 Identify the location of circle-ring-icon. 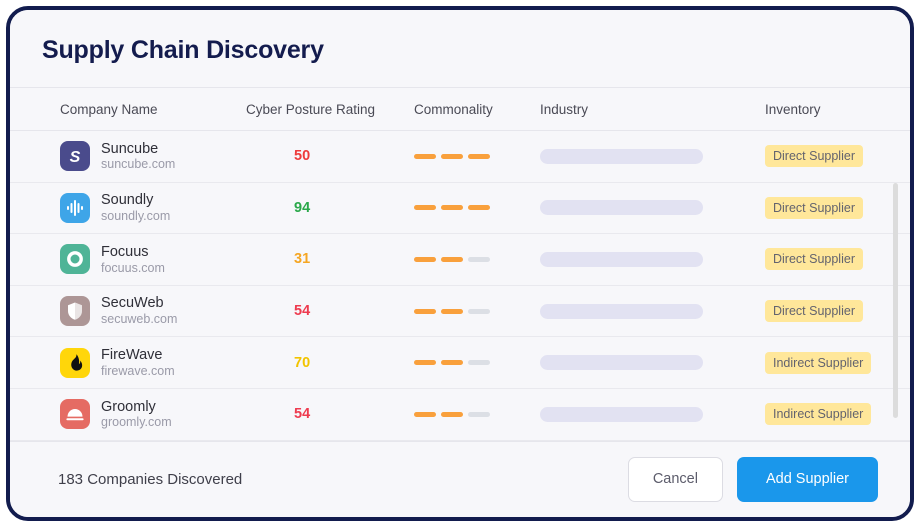
(75, 259).